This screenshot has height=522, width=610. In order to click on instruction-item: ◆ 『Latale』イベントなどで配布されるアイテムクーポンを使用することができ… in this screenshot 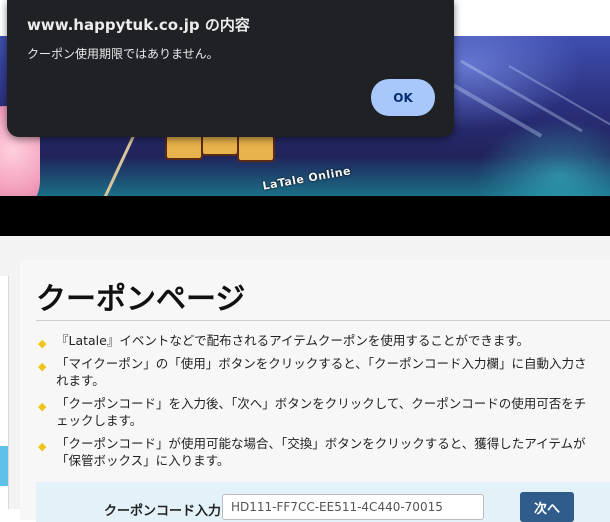, I will do `click(284, 341)`.